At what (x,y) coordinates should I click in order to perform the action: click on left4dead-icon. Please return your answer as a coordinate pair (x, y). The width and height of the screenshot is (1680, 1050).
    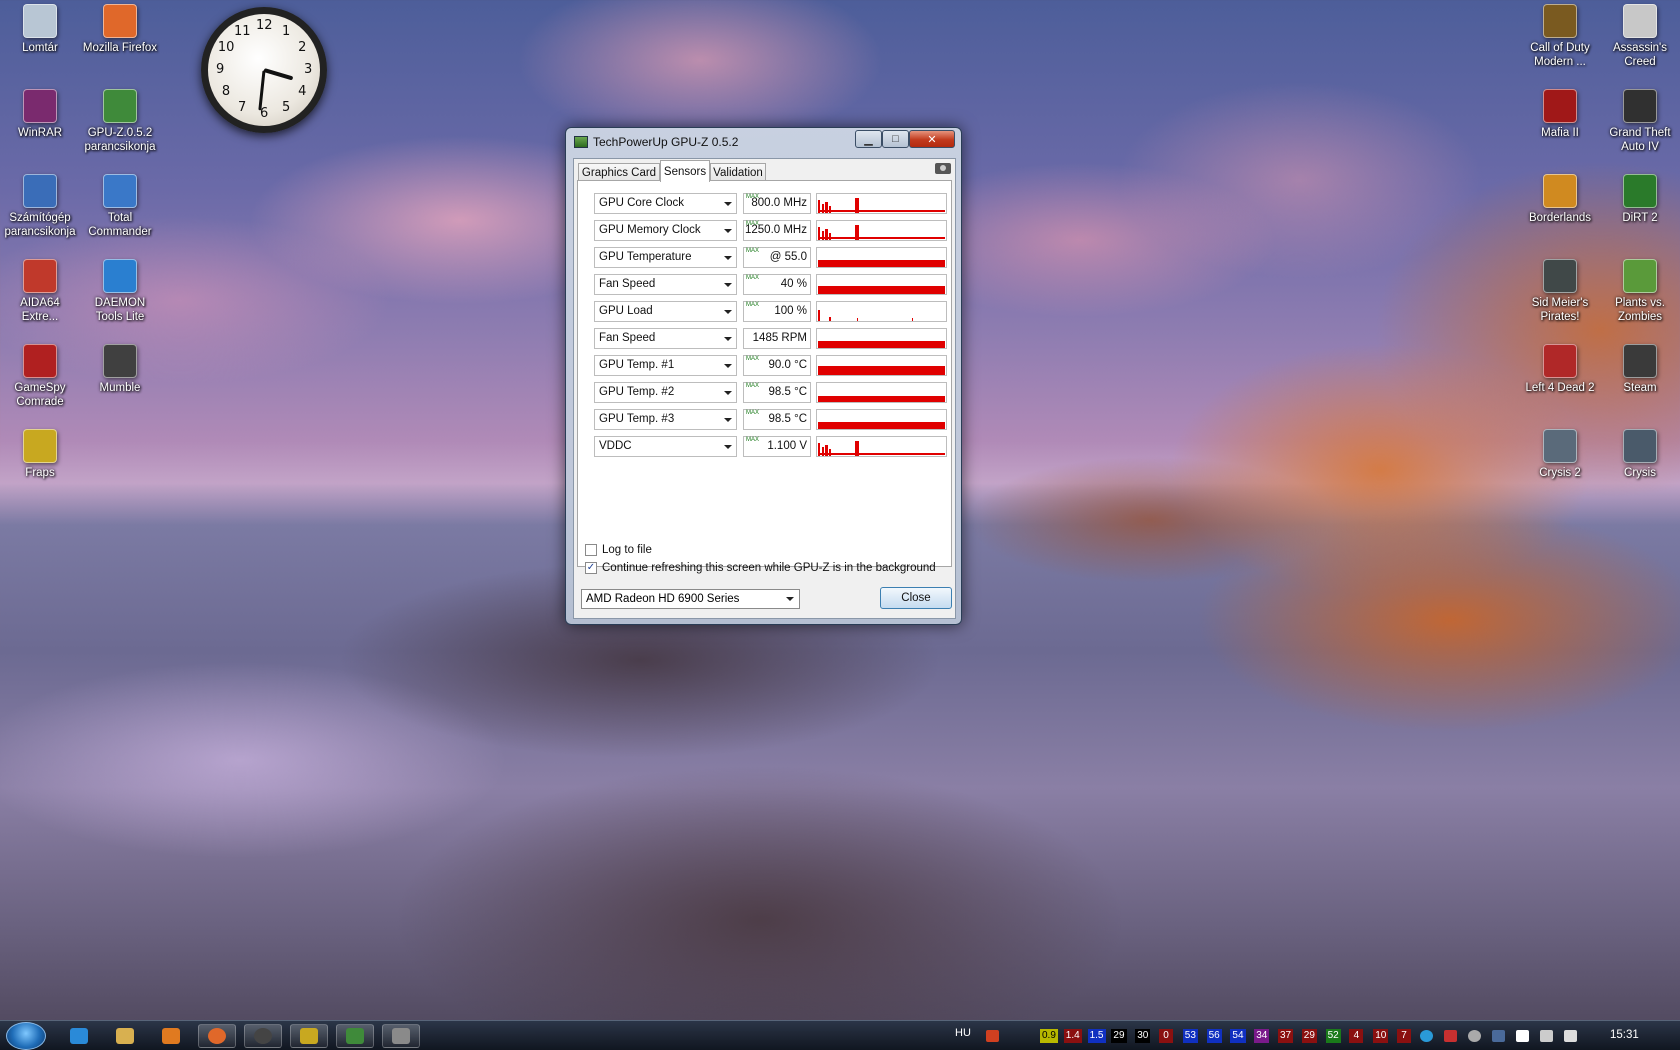
    Looking at the image, I should click on (1560, 361).